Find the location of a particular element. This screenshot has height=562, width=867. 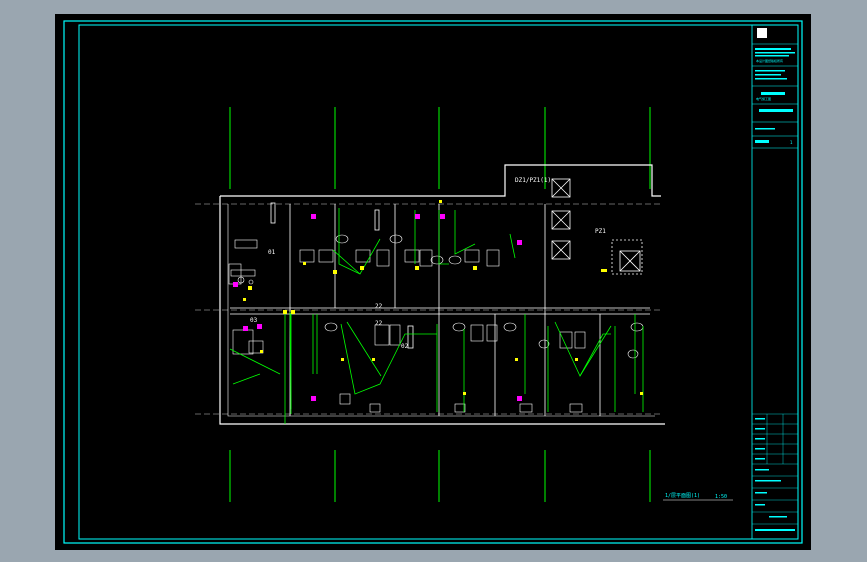

room-label-03: 03 is located at coordinates (254, 320).